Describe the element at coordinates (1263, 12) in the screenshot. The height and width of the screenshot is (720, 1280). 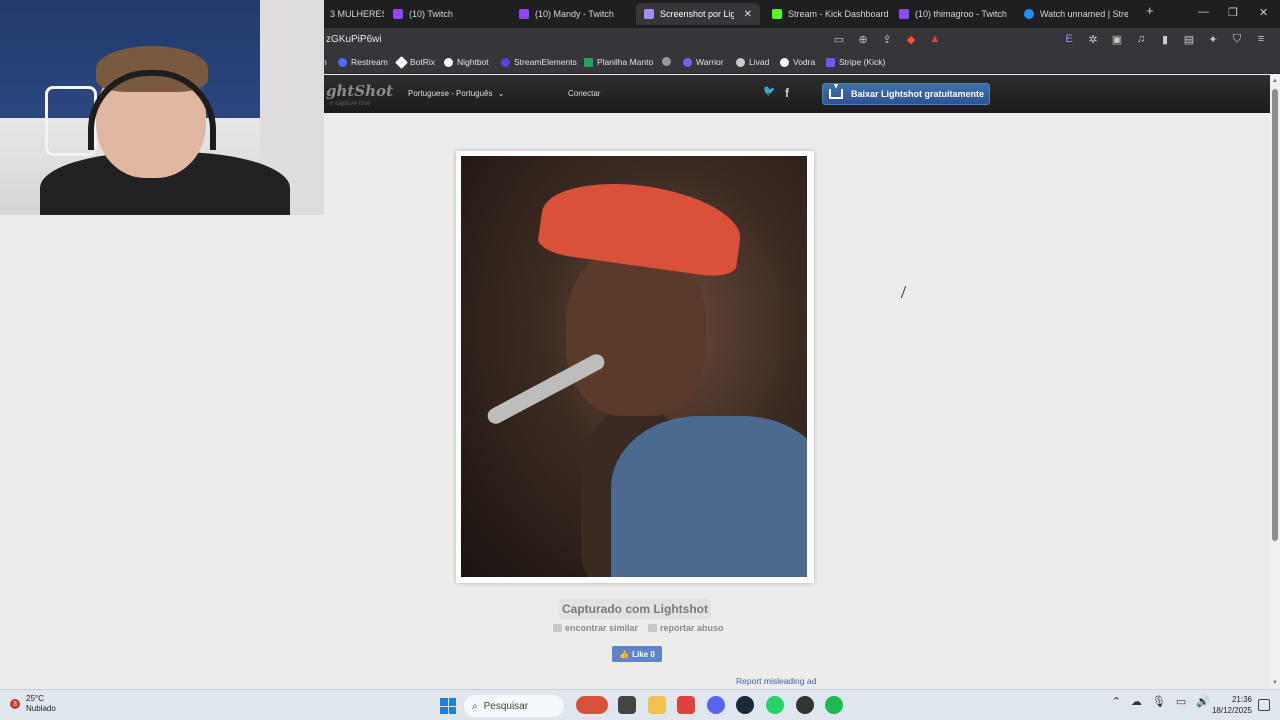
I see `close-window-button: ✕` at that location.